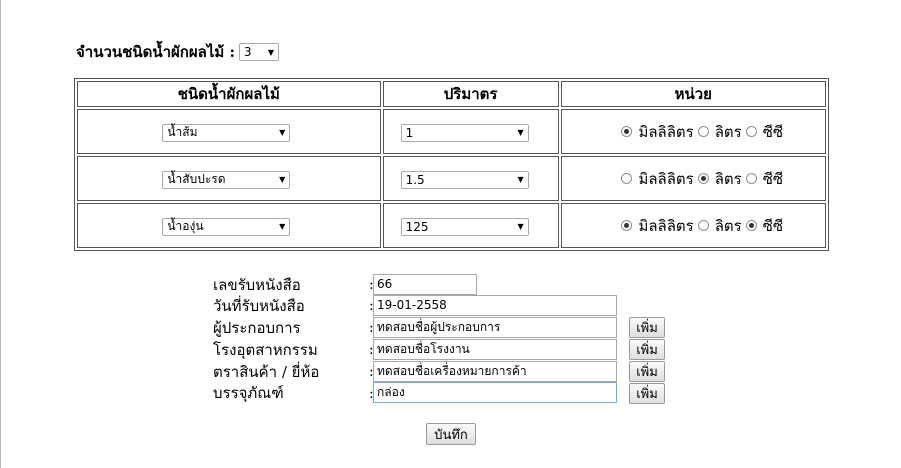  What do you see at coordinates (495, 327) in the screenshot?
I see `operator-input: ทดสอบชื่อผู้ประกอบการ` at bounding box center [495, 327].